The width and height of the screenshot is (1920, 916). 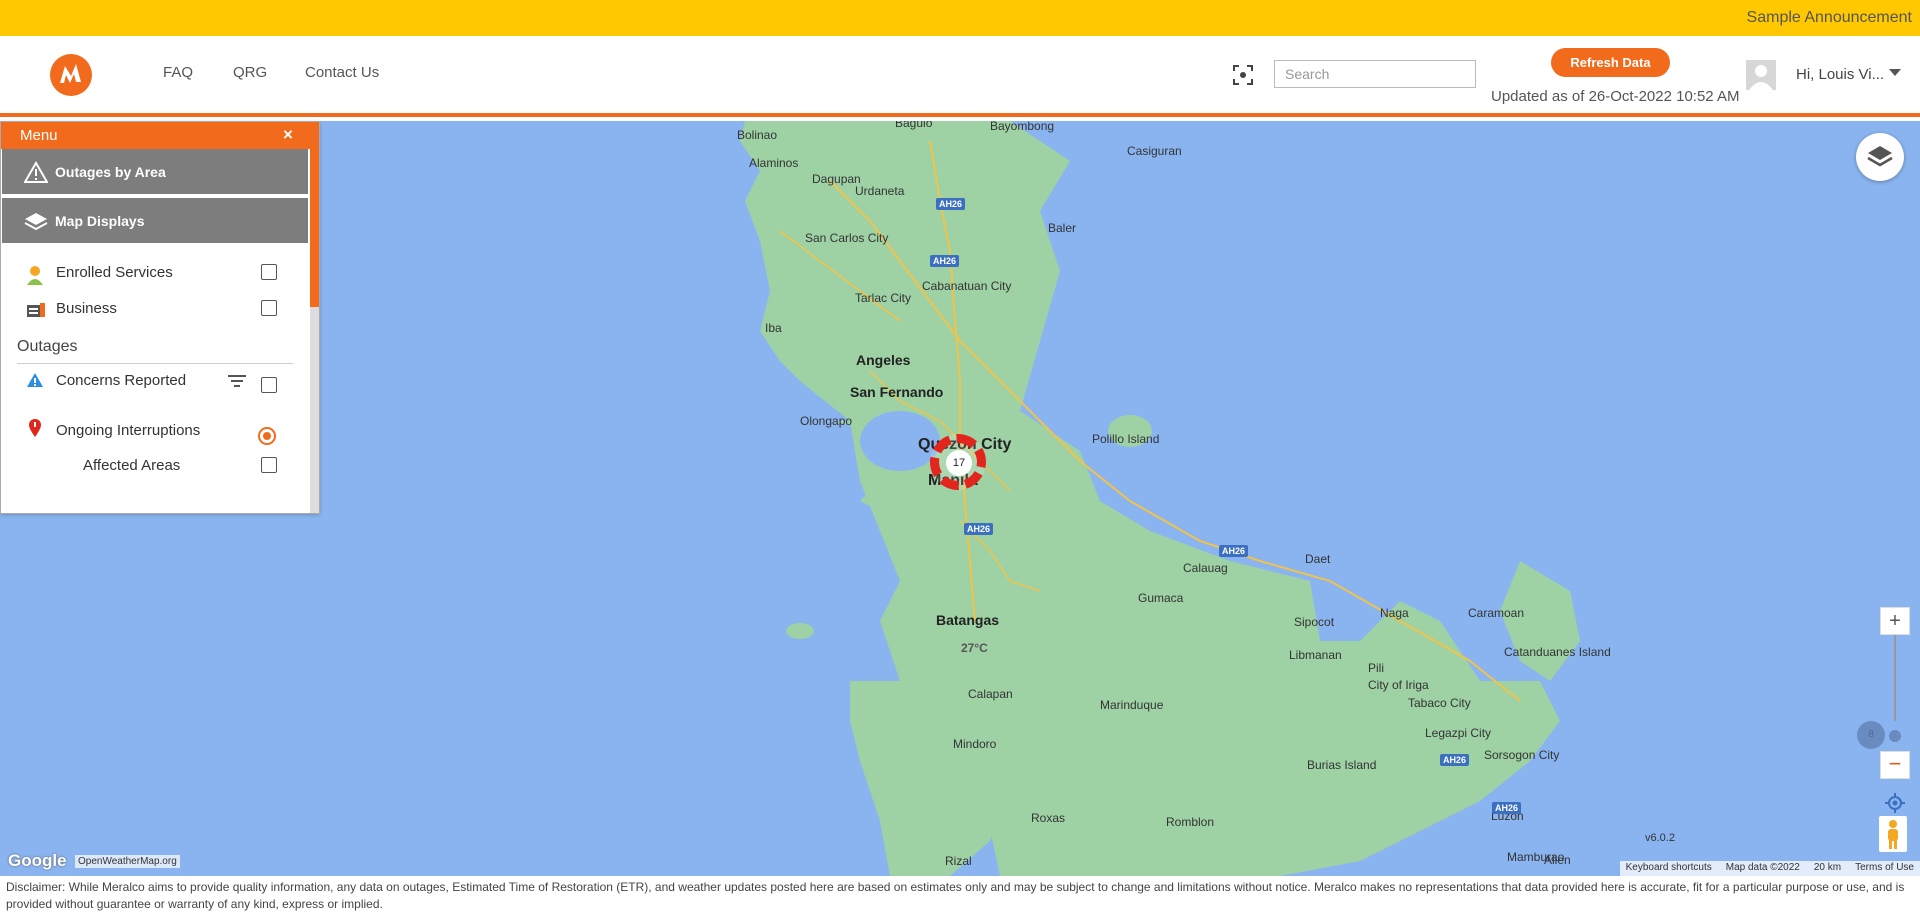 What do you see at coordinates (1557, 652) in the screenshot?
I see `place-label: Catanduanes Island` at bounding box center [1557, 652].